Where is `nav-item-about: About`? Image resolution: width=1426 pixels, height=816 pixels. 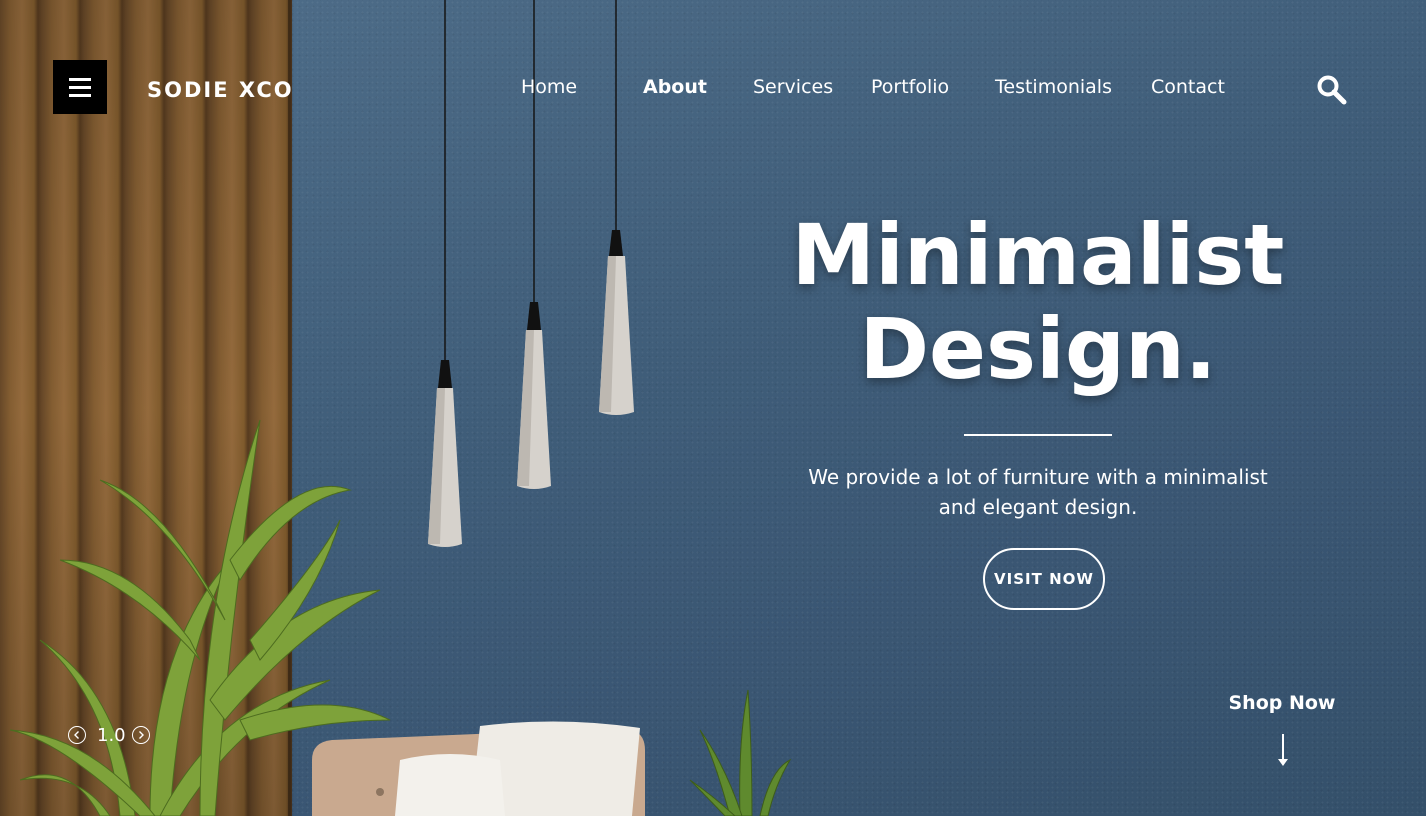
nav-item-about: About is located at coordinates (675, 87).